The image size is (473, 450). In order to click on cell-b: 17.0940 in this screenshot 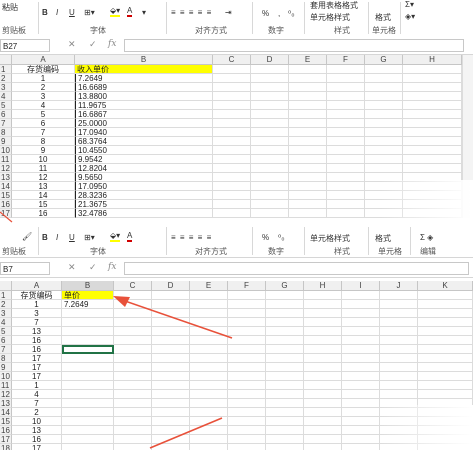, I will do `click(144, 132)`.